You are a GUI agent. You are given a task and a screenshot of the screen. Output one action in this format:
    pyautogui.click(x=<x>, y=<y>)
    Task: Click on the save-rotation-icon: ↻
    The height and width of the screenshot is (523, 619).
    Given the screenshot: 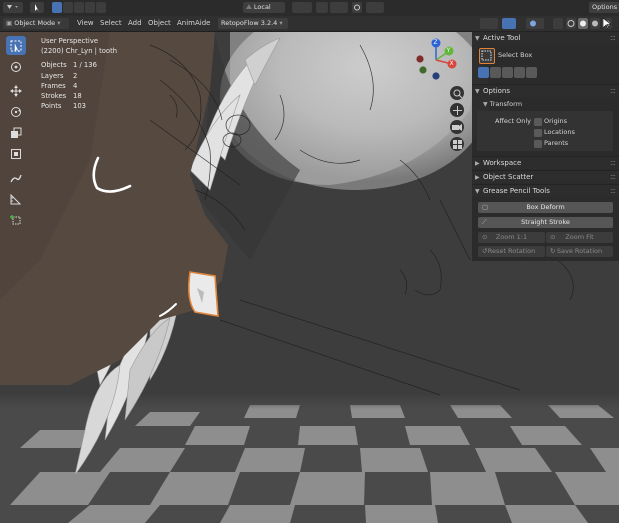 What is the action you would take?
    pyautogui.click(x=553, y=251)
    